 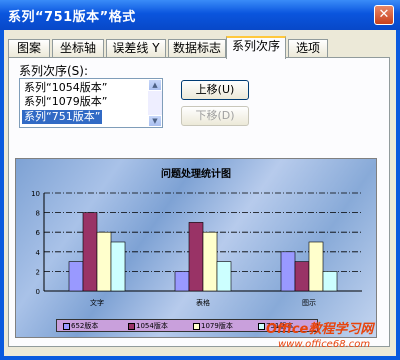 What do you see at coordinates (65, 88) in the screenshot?
I see `list-item: 系列“1054版本”` at bounding box center [65, 88].